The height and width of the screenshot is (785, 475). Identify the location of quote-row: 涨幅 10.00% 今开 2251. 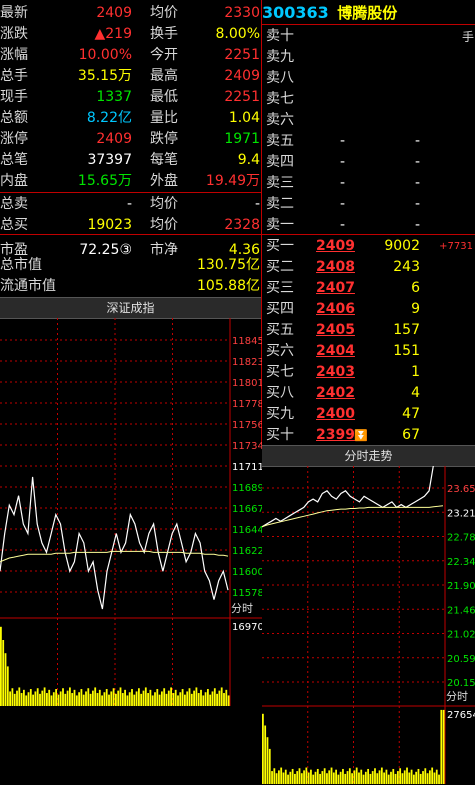
(131, 55).